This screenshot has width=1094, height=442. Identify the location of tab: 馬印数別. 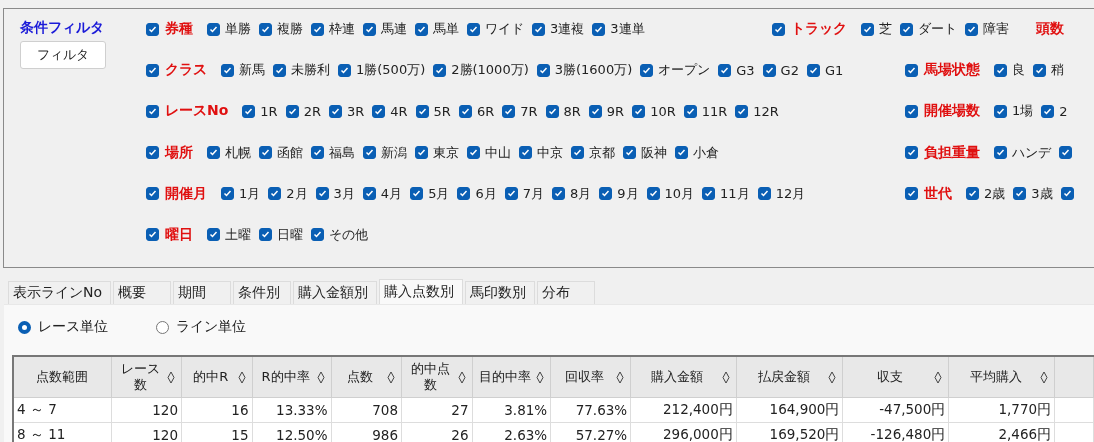
(500, 292).